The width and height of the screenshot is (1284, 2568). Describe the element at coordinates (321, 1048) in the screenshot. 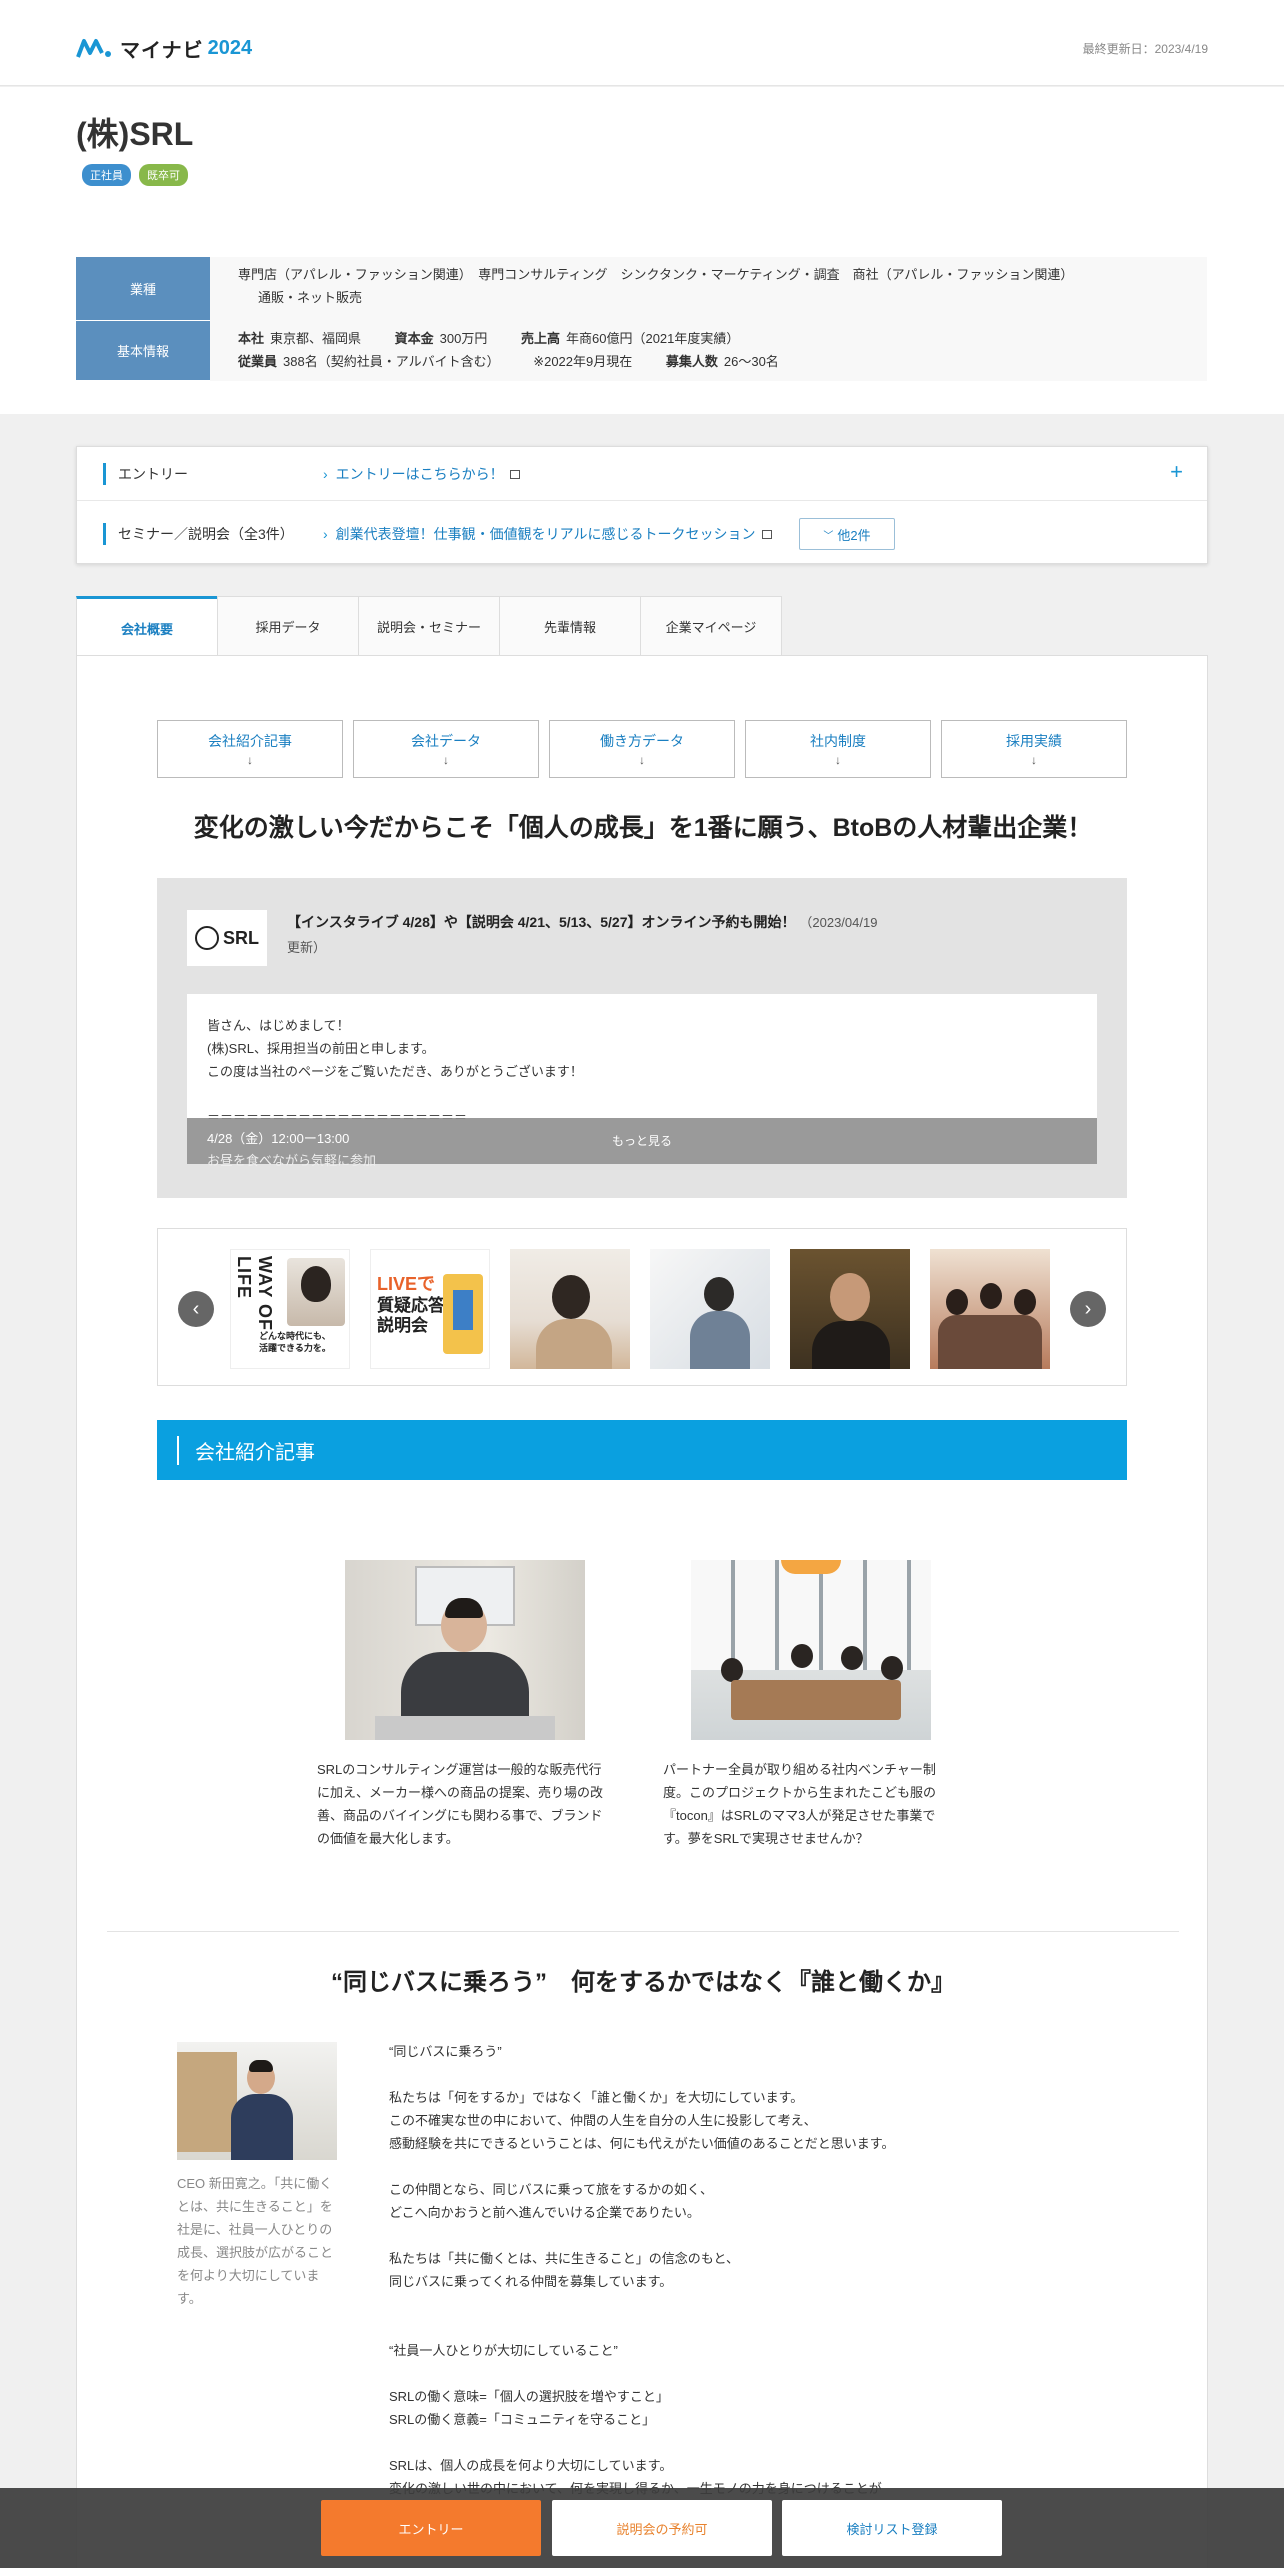

I see `blog-line: (株)SRL、採用担当の前田と申します。` at that location.